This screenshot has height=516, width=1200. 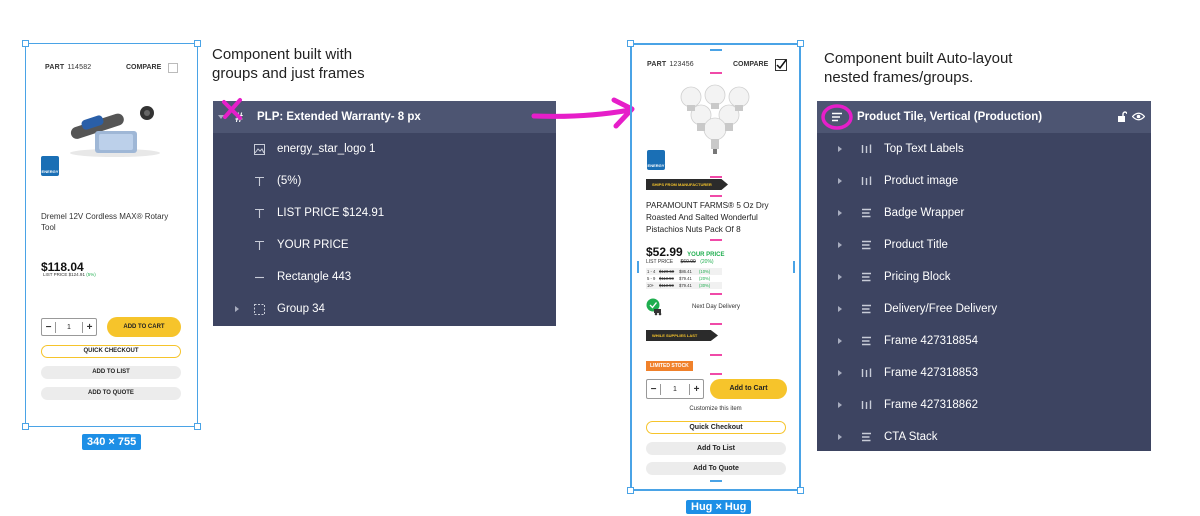 I want to click on layer-row: Frame 427318854, so click(x=984, y=341).